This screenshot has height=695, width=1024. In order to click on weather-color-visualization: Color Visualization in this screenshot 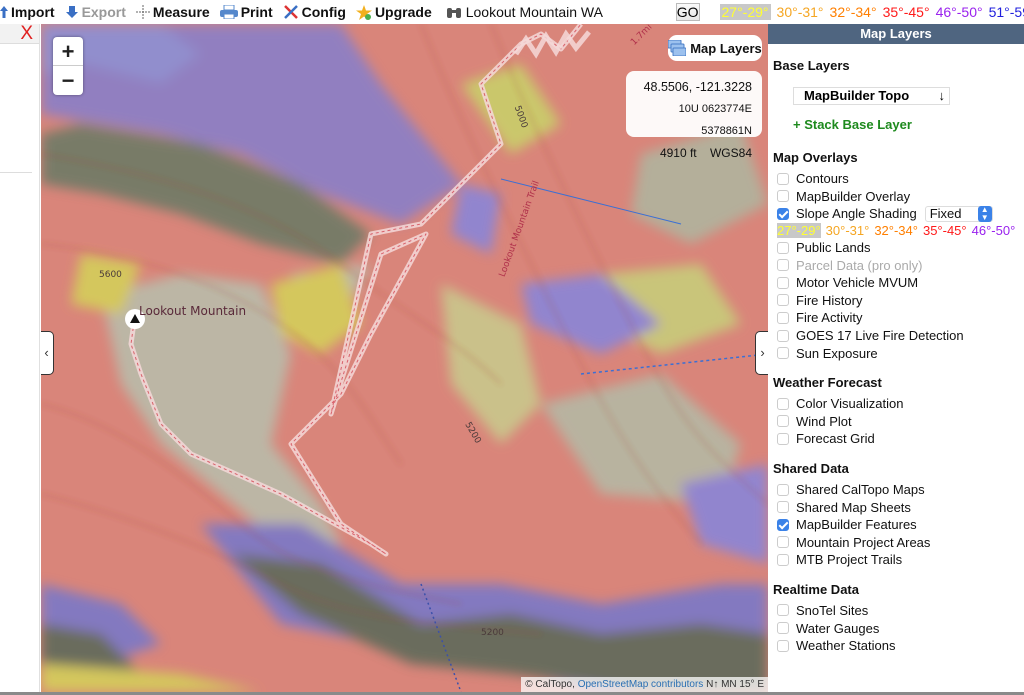, I will do `click(900, 404)`.